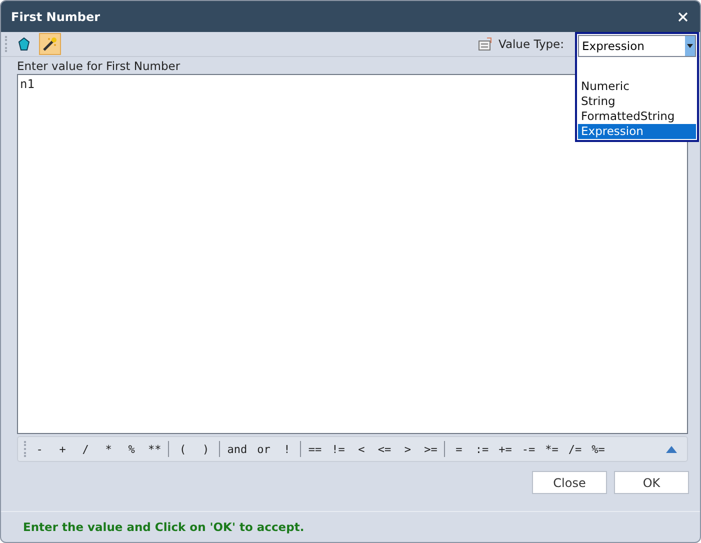  What do you see at coordinates (458, 449) in the screenshot?
I see `operator-button: =` at bounding box center [458, 449].